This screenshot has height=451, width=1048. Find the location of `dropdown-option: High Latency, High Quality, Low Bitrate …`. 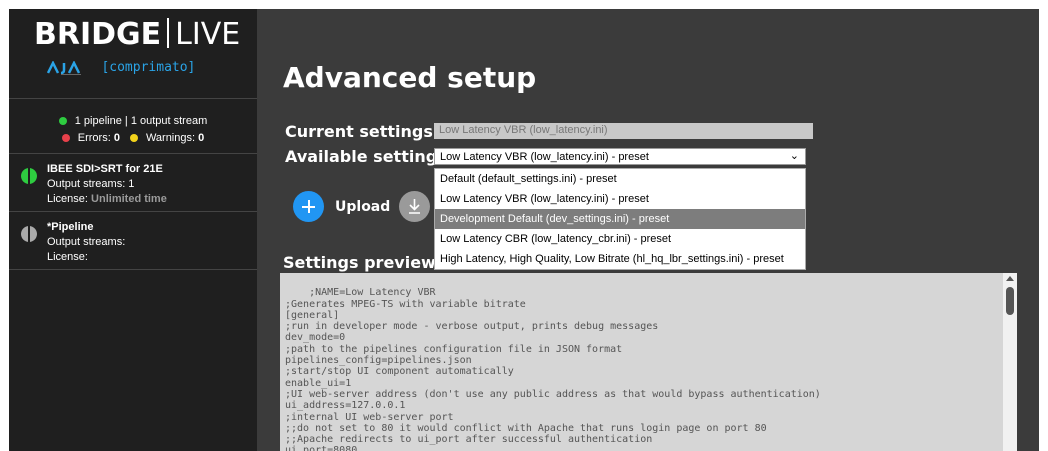

dropdown-option: High Latency, High Quality, Low Bitrate … is located at coordinates (620, 259).